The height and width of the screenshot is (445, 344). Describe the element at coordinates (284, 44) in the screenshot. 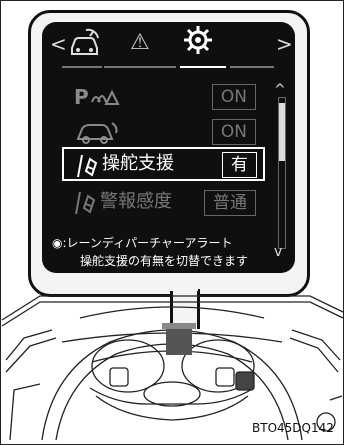

I see `next-tab-chevron: >` at that location.